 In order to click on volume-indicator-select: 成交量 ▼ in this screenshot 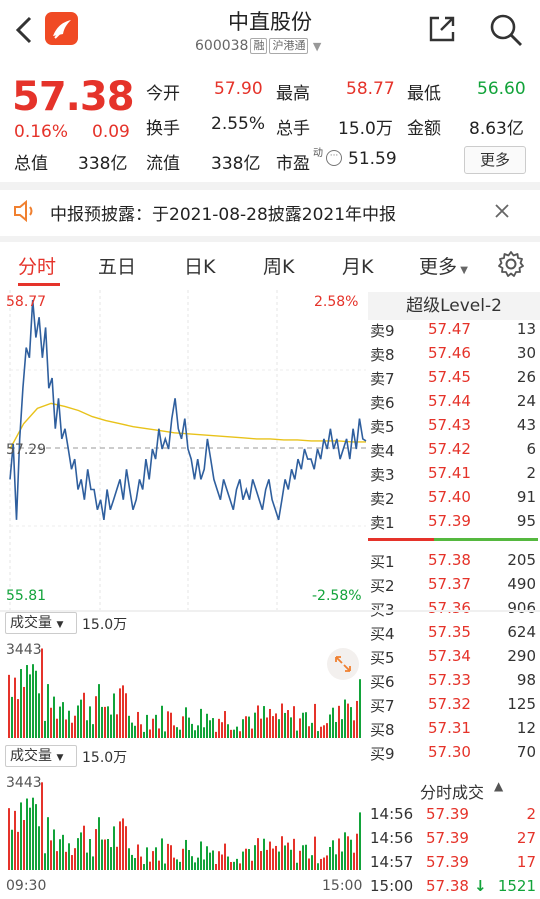, I will do `click(41, 623)`.